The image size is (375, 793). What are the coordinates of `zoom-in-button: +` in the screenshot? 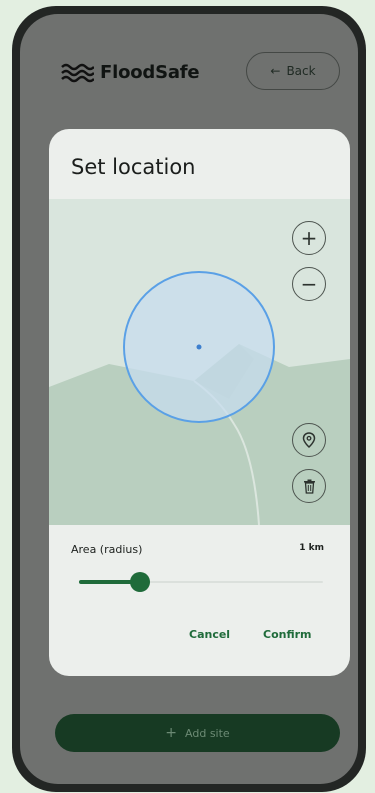 It's located at (309, 238).